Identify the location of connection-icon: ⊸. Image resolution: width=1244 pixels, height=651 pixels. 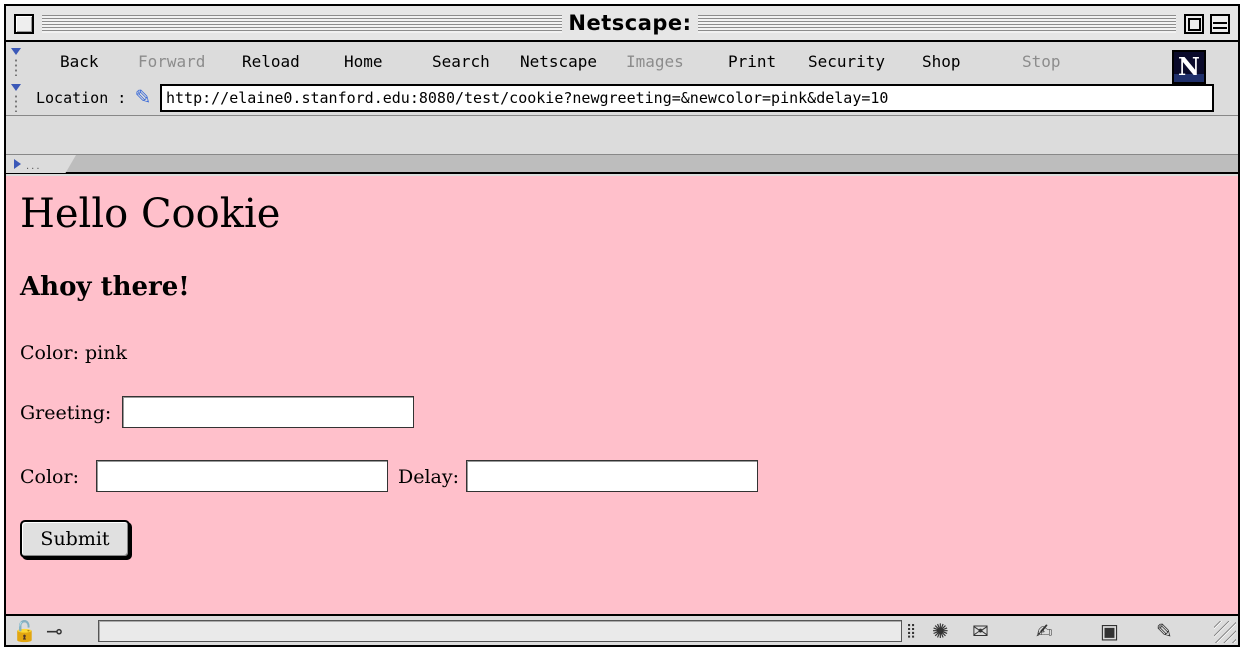
(54, 631).